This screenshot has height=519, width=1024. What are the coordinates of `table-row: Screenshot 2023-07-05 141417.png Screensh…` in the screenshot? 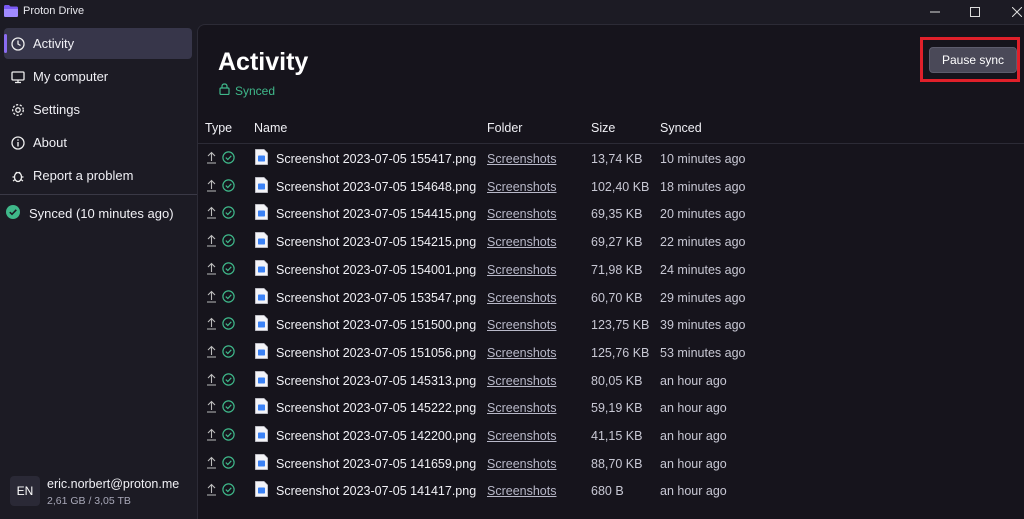 It's located at (611, 492).